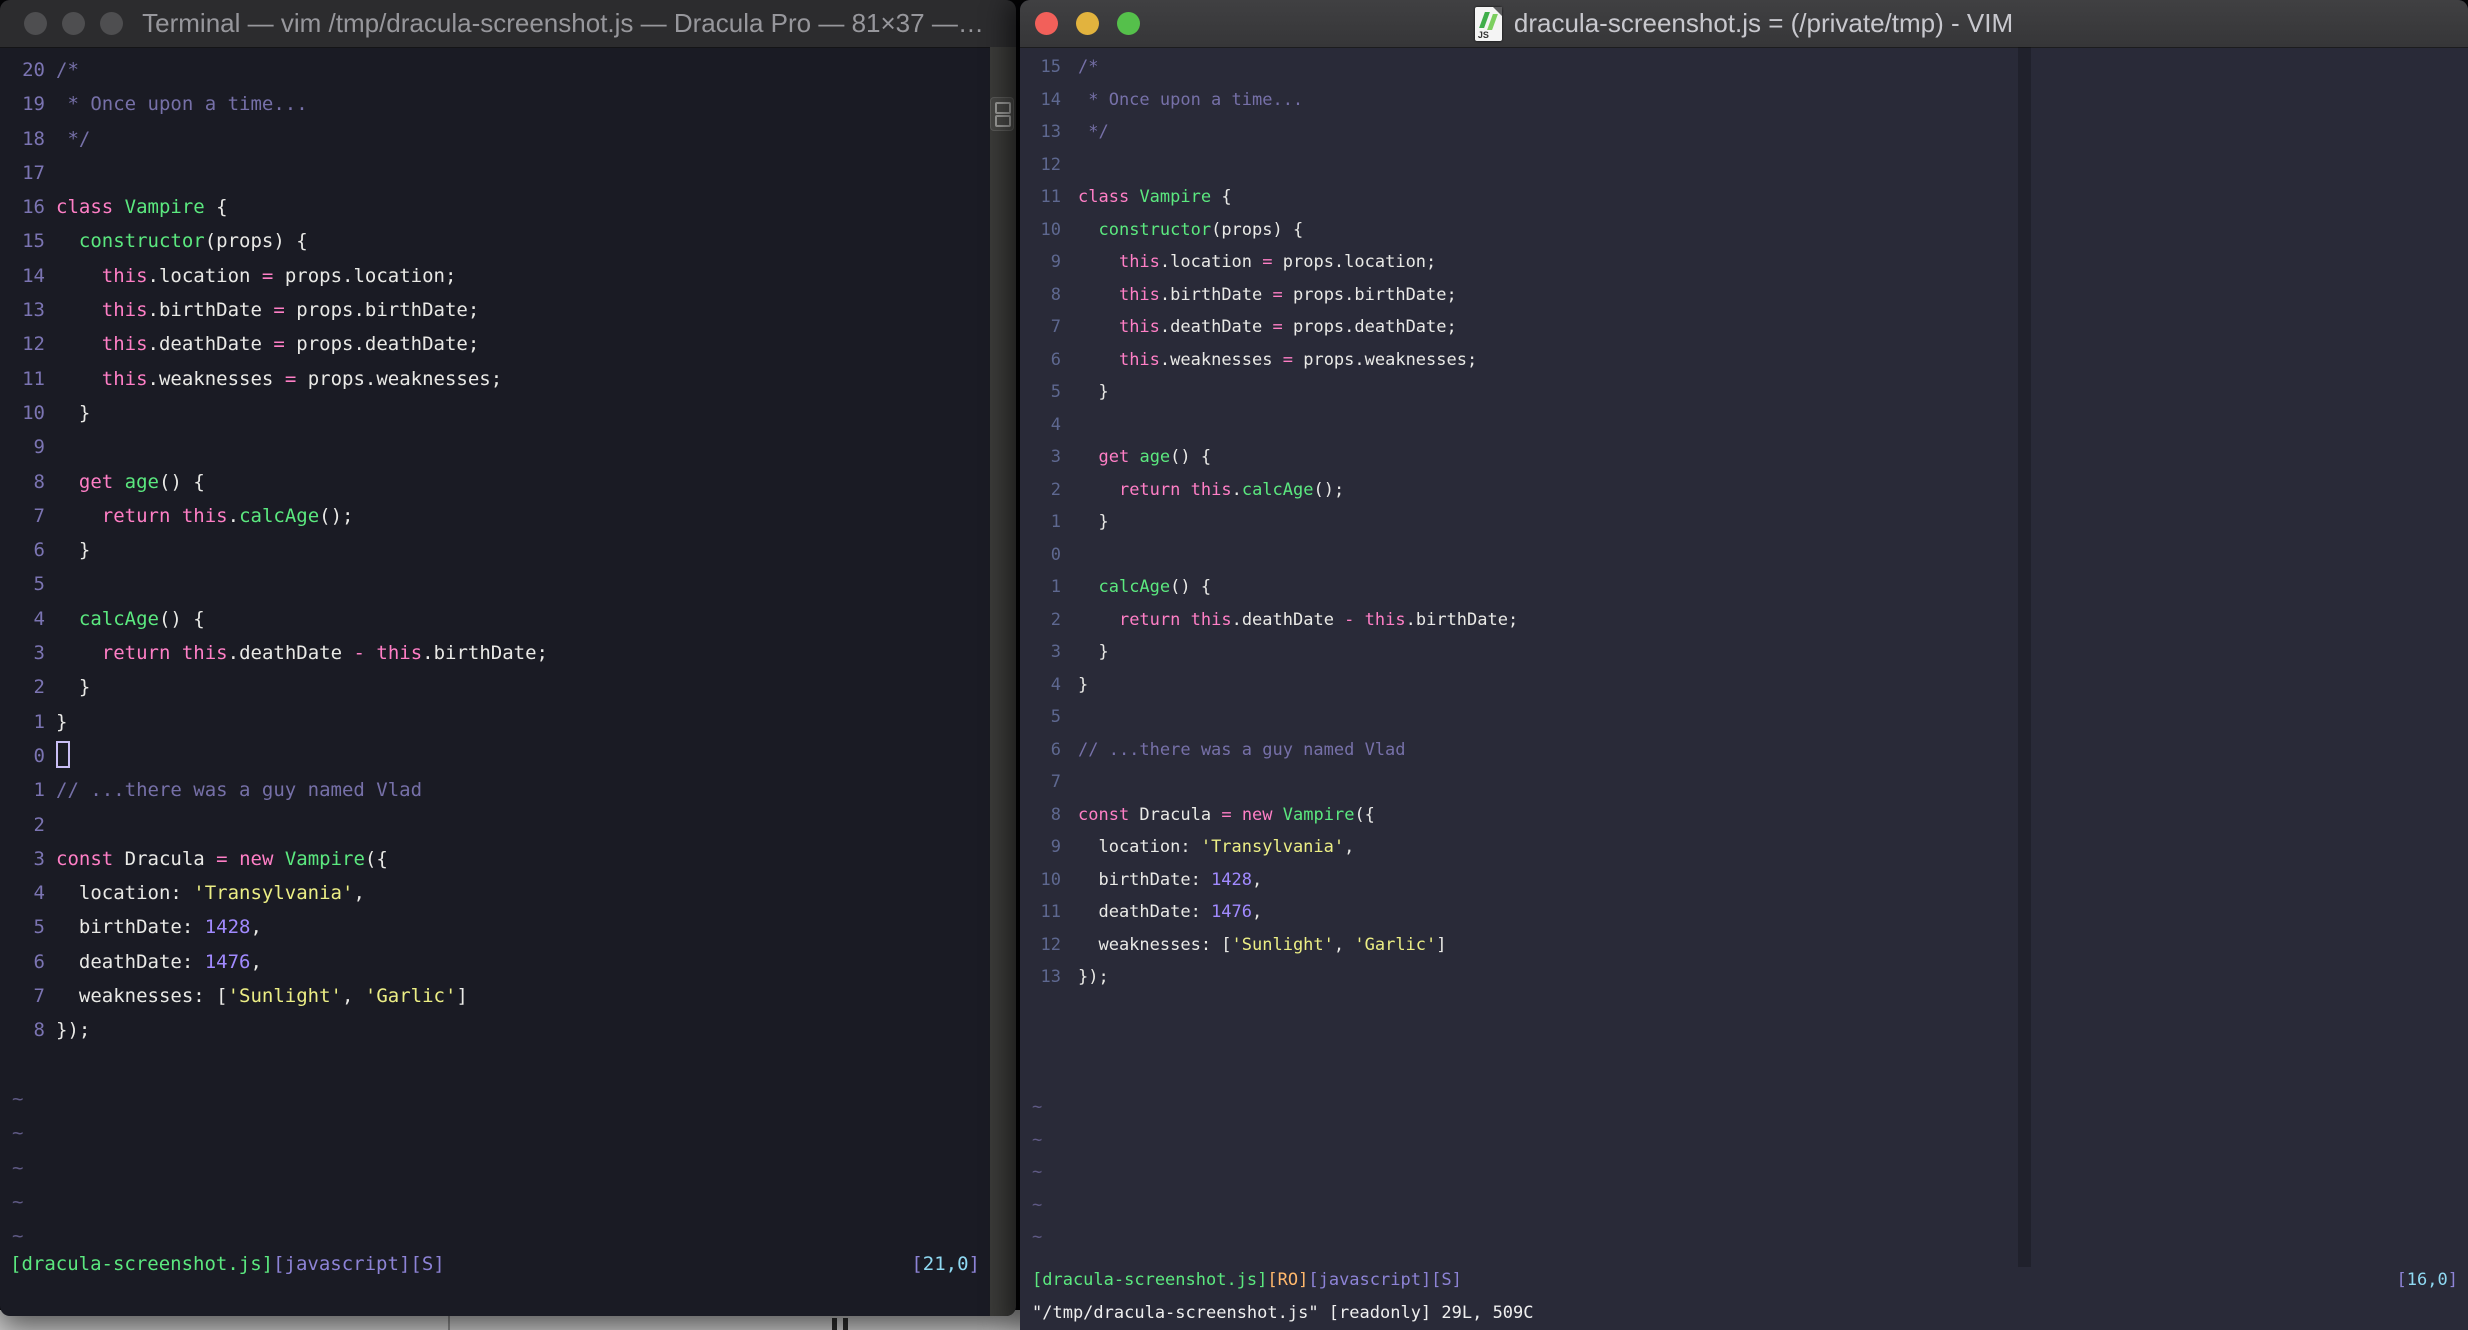  I want to click on code-line: 7 weaknesses: ['Sunlight', 'Garlic'], so click(501, 996).